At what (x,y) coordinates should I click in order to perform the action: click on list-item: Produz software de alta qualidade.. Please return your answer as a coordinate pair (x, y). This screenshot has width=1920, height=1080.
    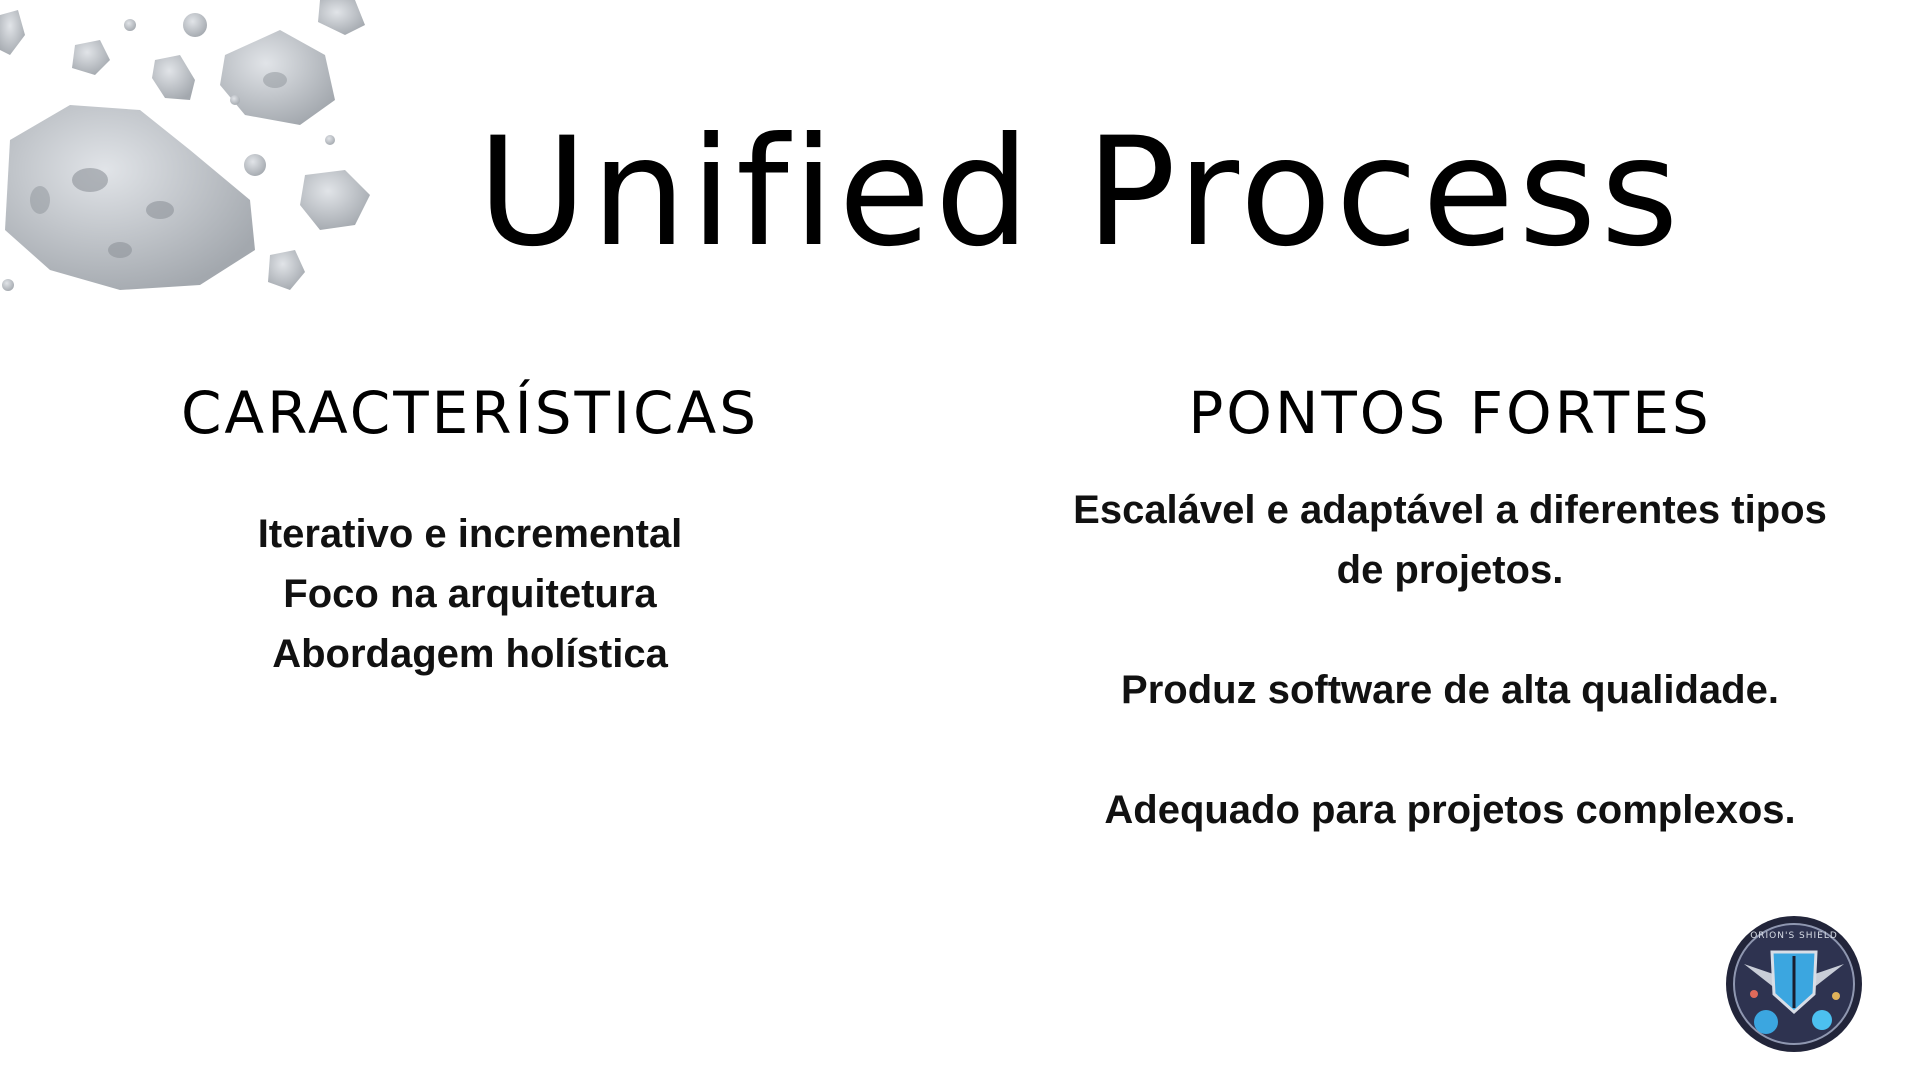
    Looking at the image, I should click on (1450, 690).